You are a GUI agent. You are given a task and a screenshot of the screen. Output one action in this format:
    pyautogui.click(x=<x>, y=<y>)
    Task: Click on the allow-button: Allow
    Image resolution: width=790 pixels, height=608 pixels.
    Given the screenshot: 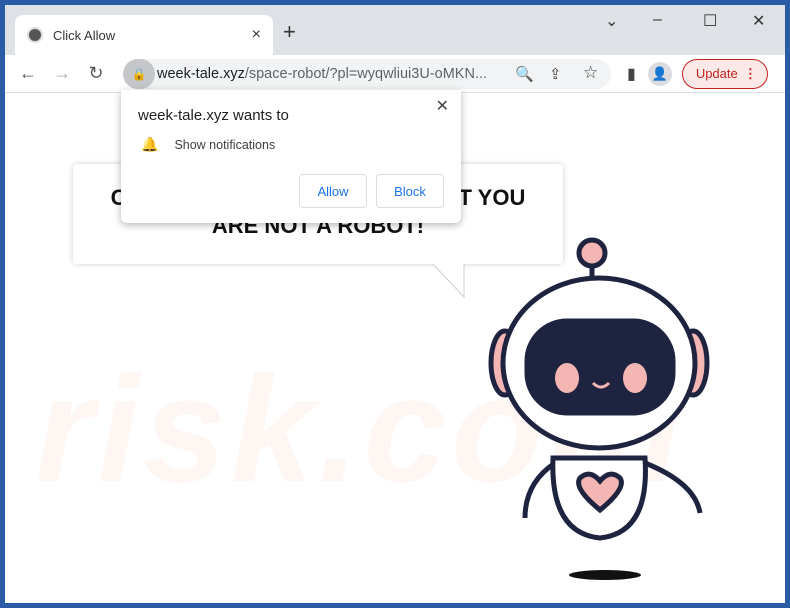 What is the action you would take?
    pyautogui.click(x=333, y=191)
    